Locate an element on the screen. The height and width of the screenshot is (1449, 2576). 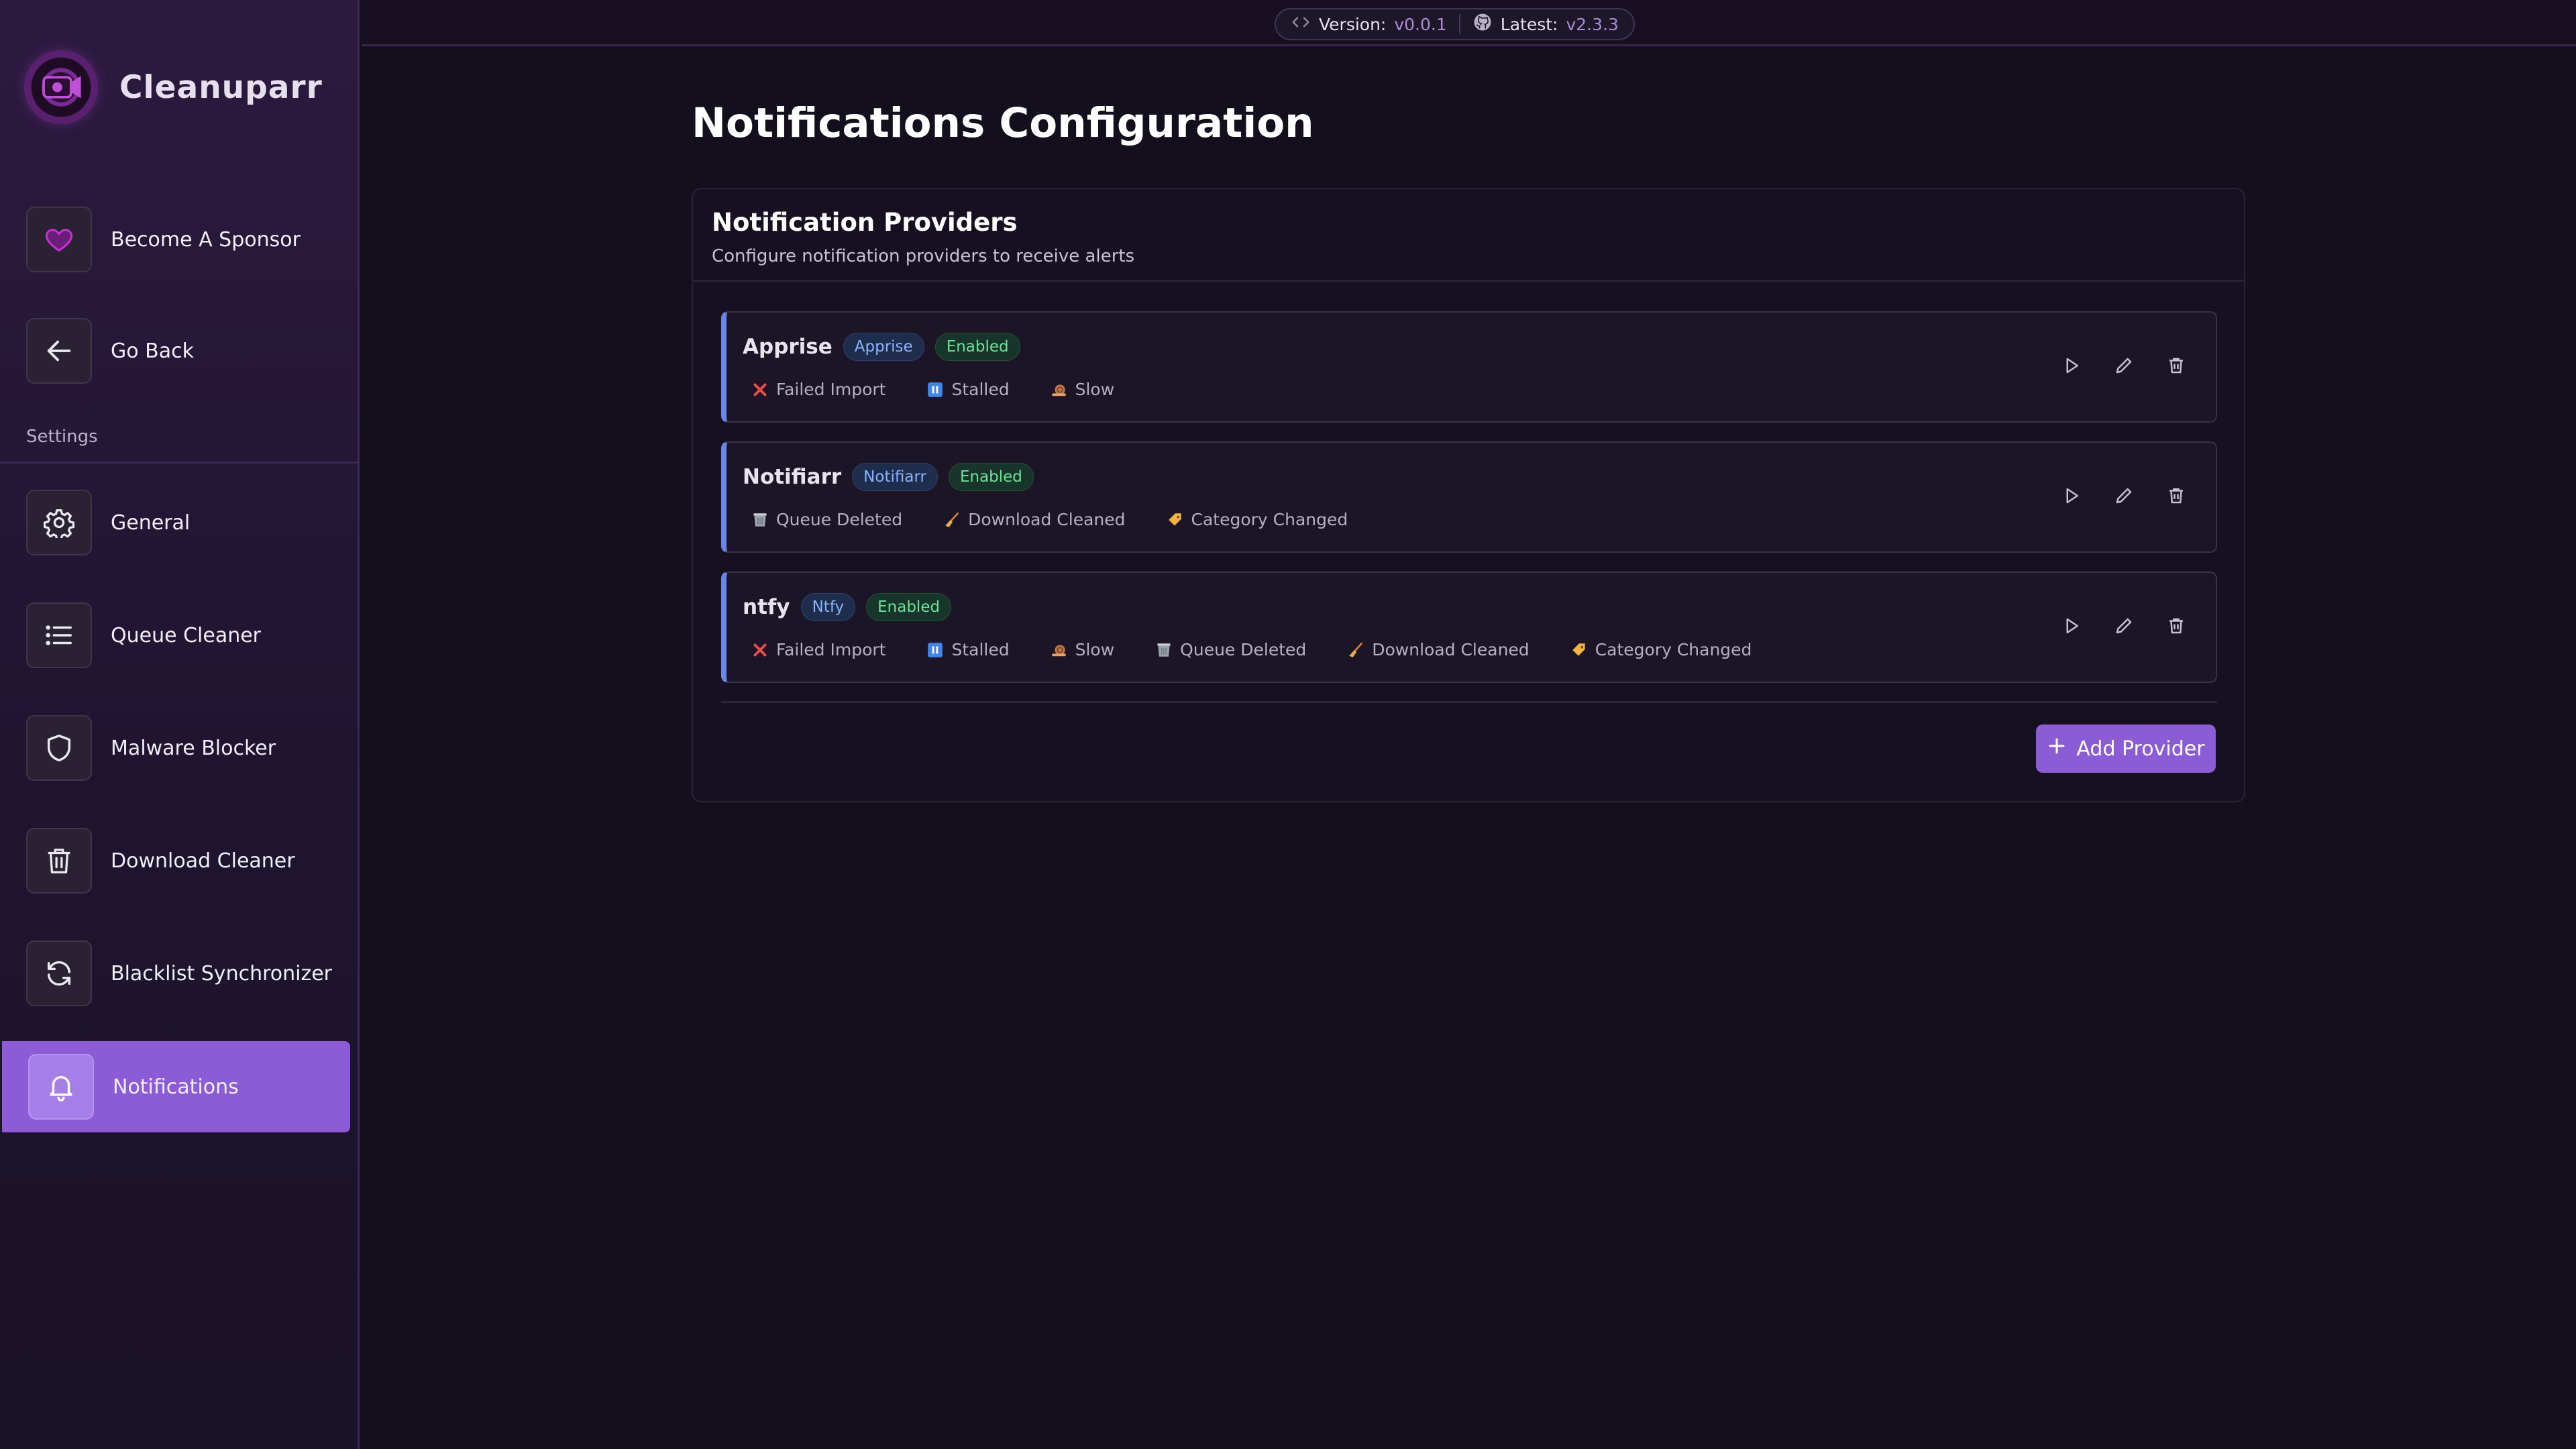
event-tag: Download Cleaned is located at coordinates (1034, 519).